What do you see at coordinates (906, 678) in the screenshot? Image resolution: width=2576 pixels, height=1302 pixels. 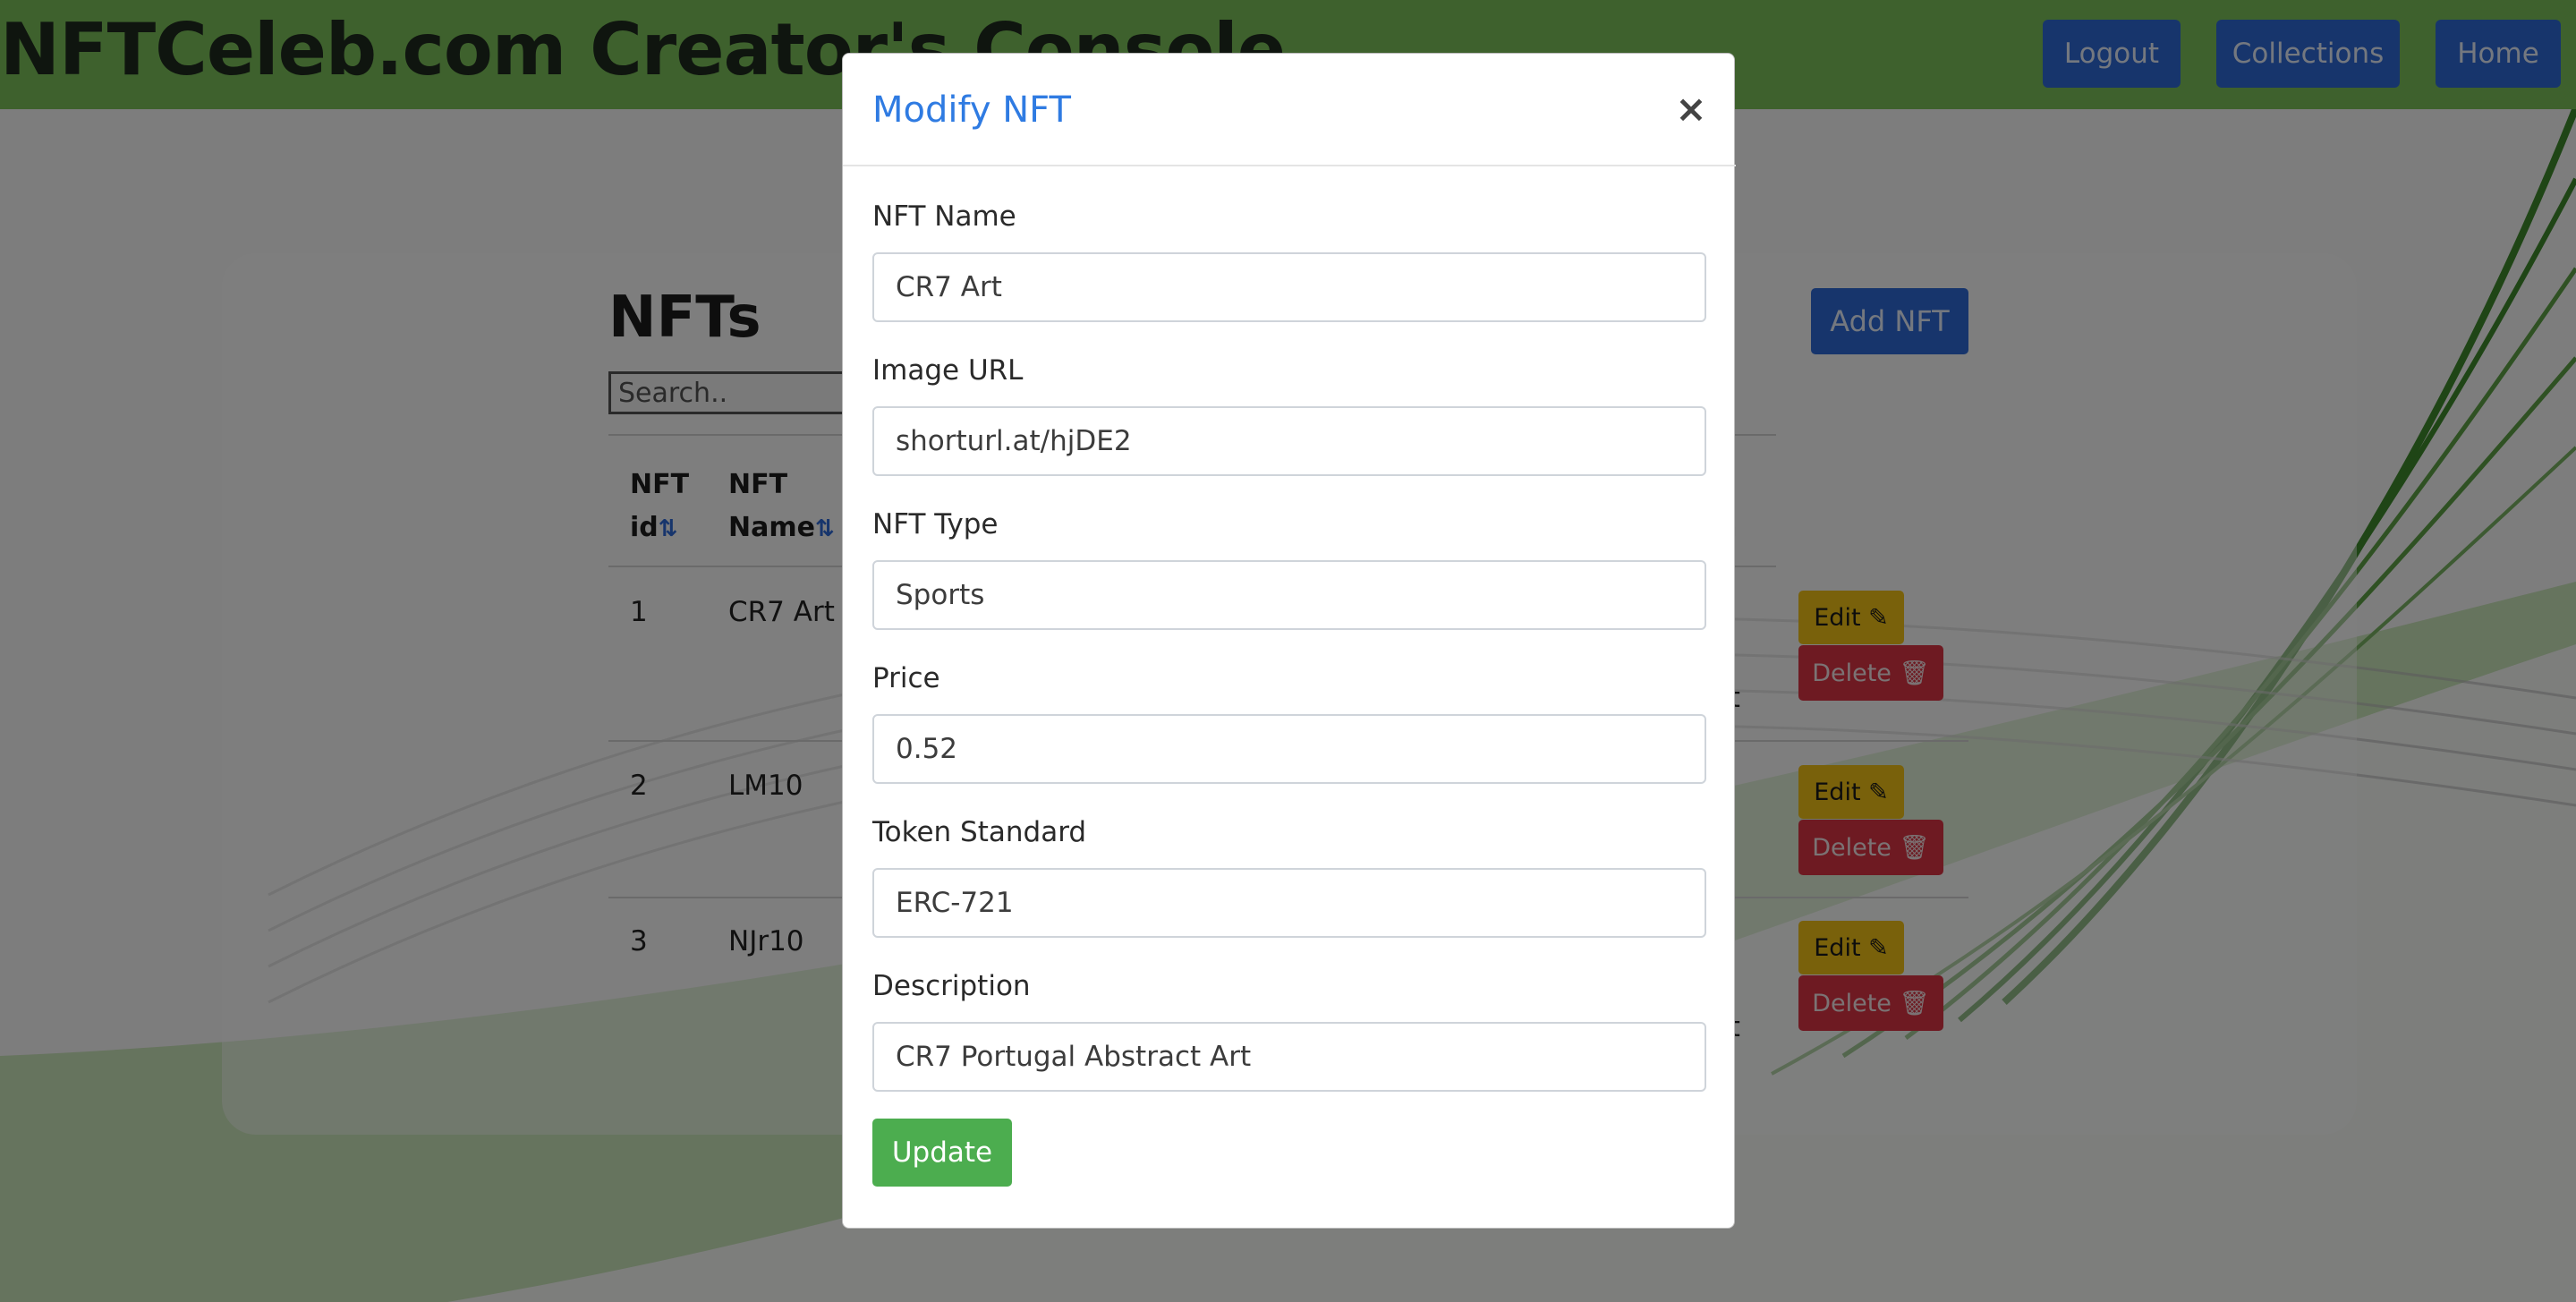 I see `price-label: Price` at bounding box center [906, 678].